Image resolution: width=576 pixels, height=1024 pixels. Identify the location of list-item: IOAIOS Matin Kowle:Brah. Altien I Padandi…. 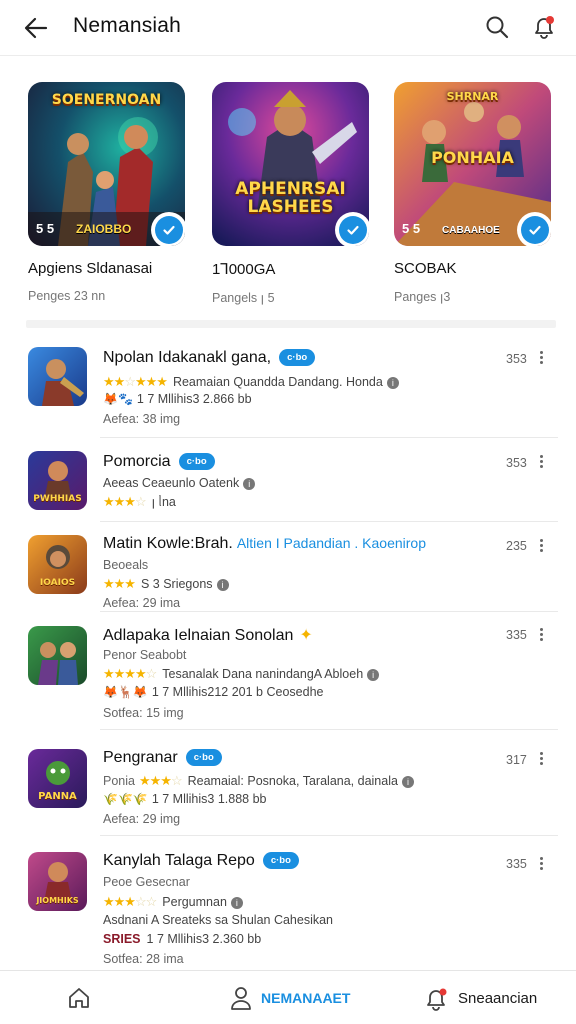
(288, 567).